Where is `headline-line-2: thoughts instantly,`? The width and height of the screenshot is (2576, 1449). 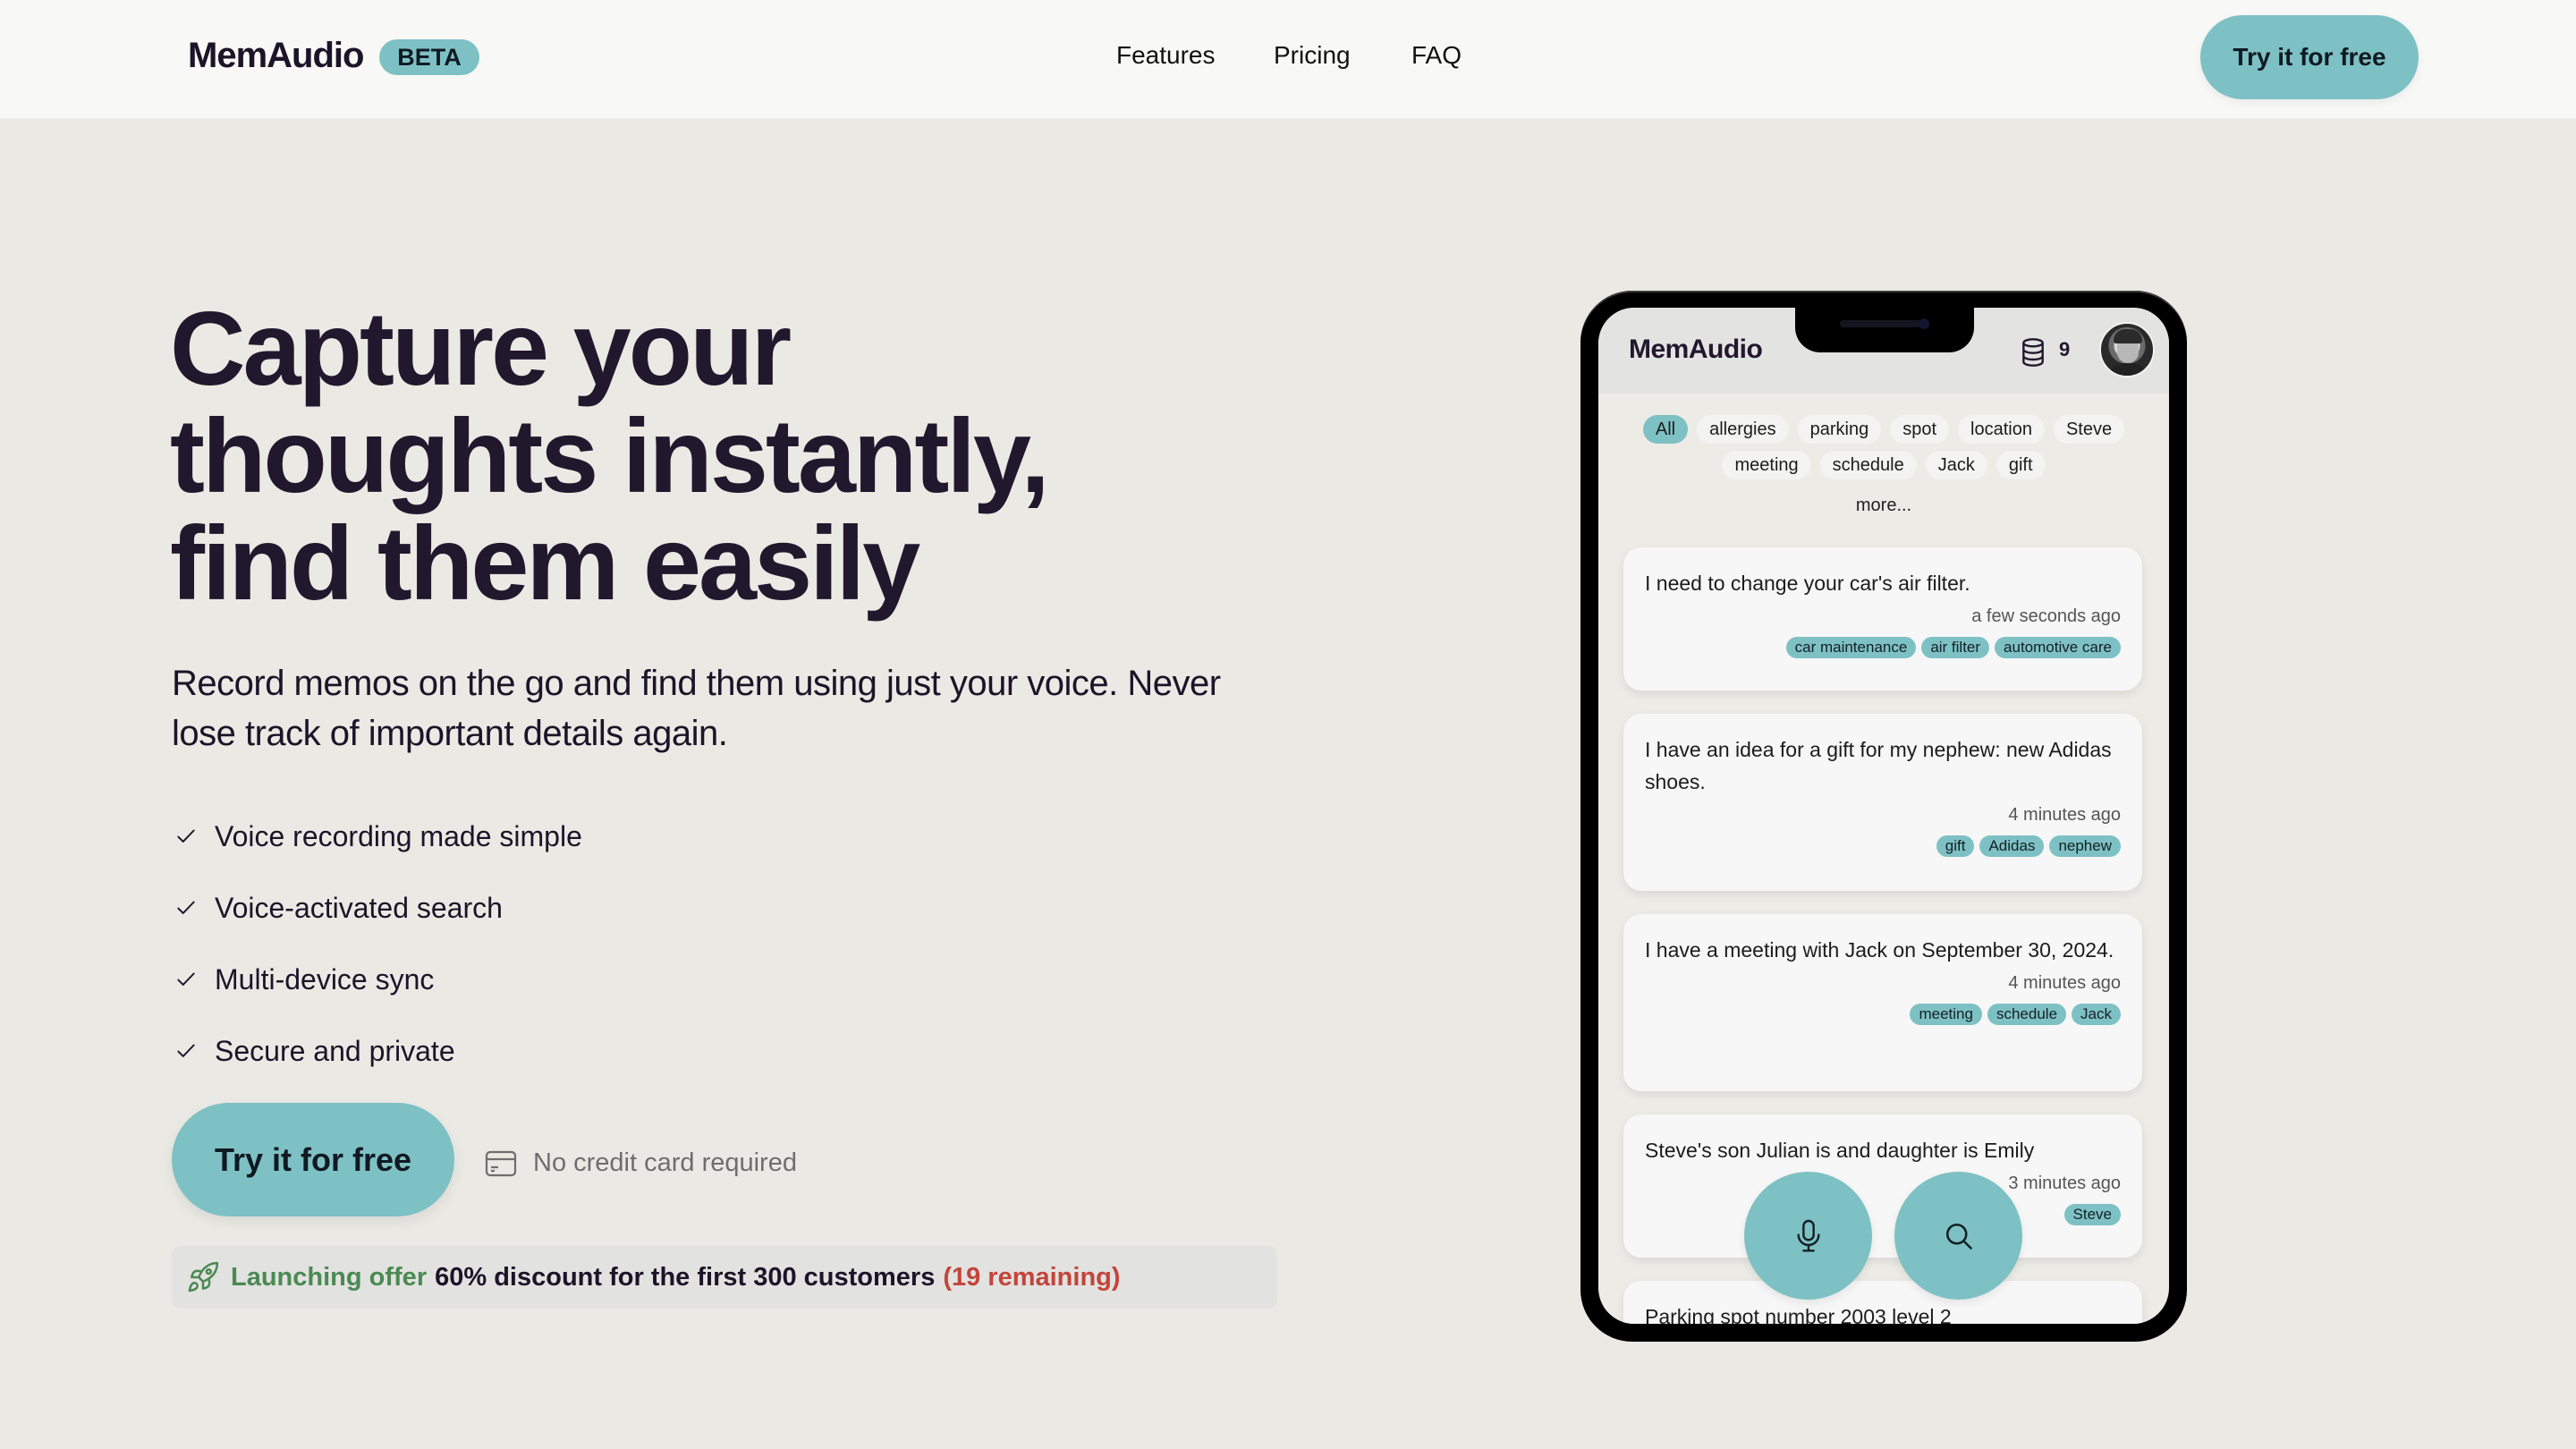 headline-line-2: thoughts instantly, is located at coordinates (610, 455).